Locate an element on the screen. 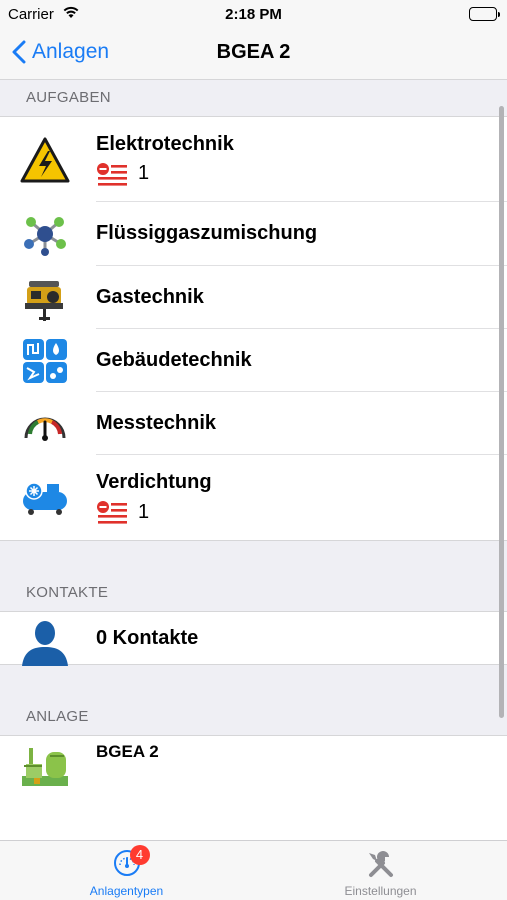 The width and height of the screenshot is (507, 900). back-button: Anlagen is located at coordinates (60, 52).